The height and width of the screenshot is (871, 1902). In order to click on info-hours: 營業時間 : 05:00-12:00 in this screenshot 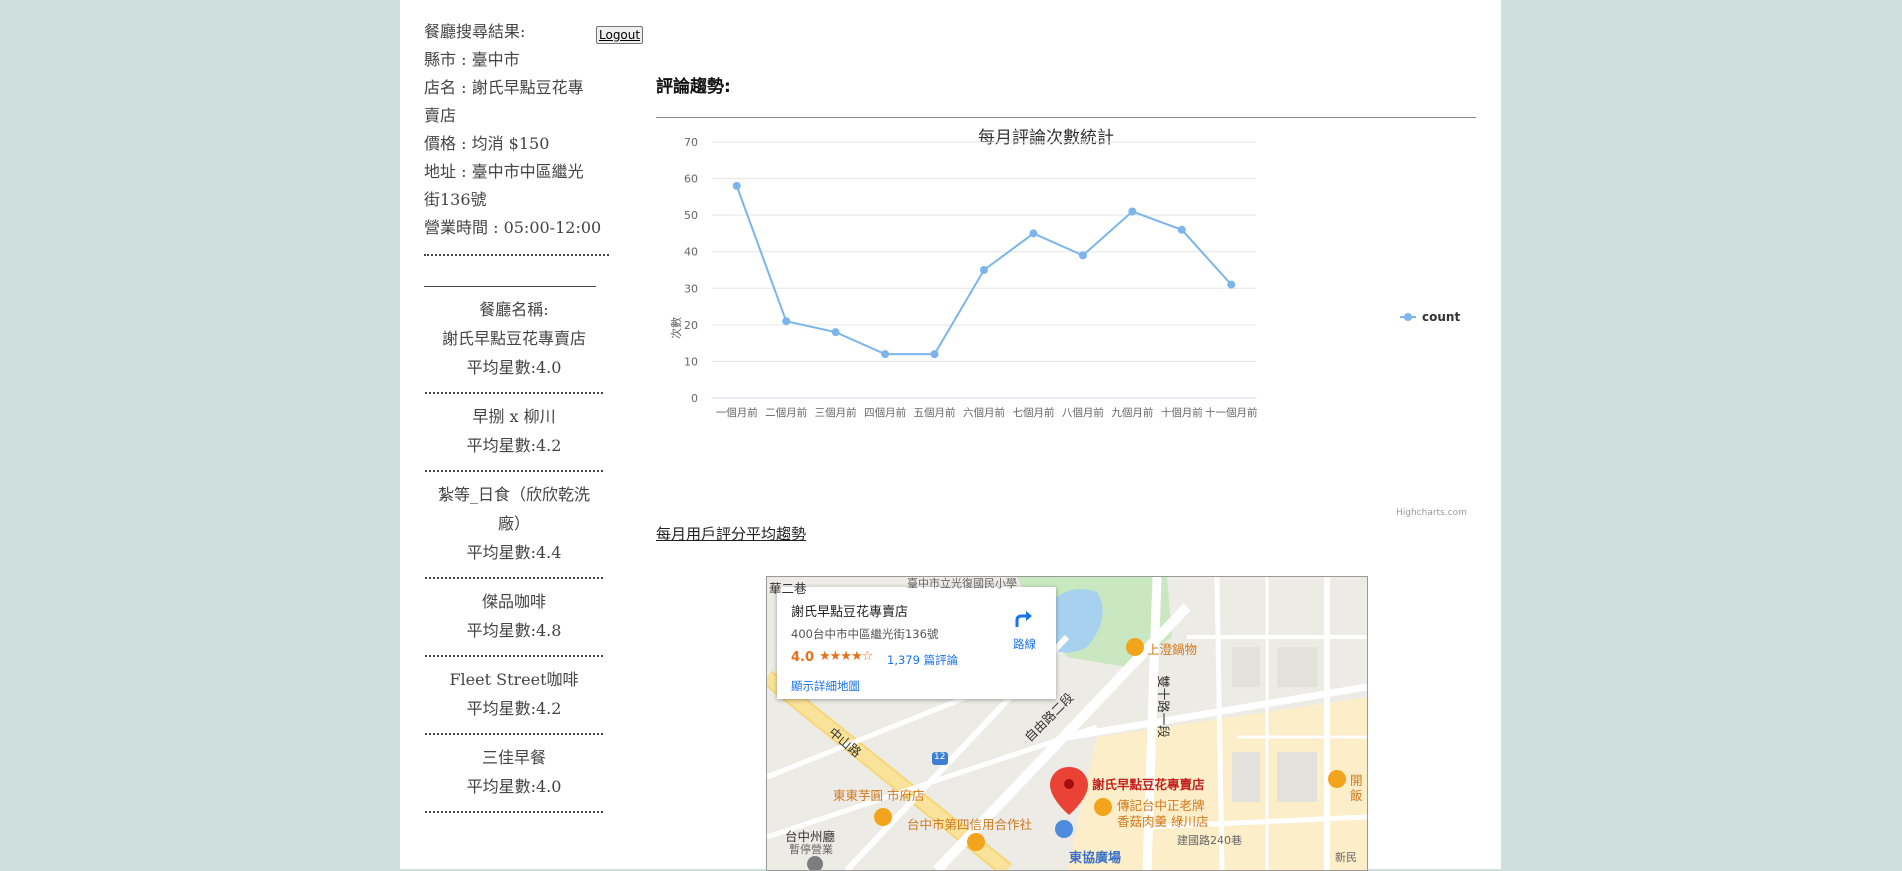, I will do `click(513, 227)`.